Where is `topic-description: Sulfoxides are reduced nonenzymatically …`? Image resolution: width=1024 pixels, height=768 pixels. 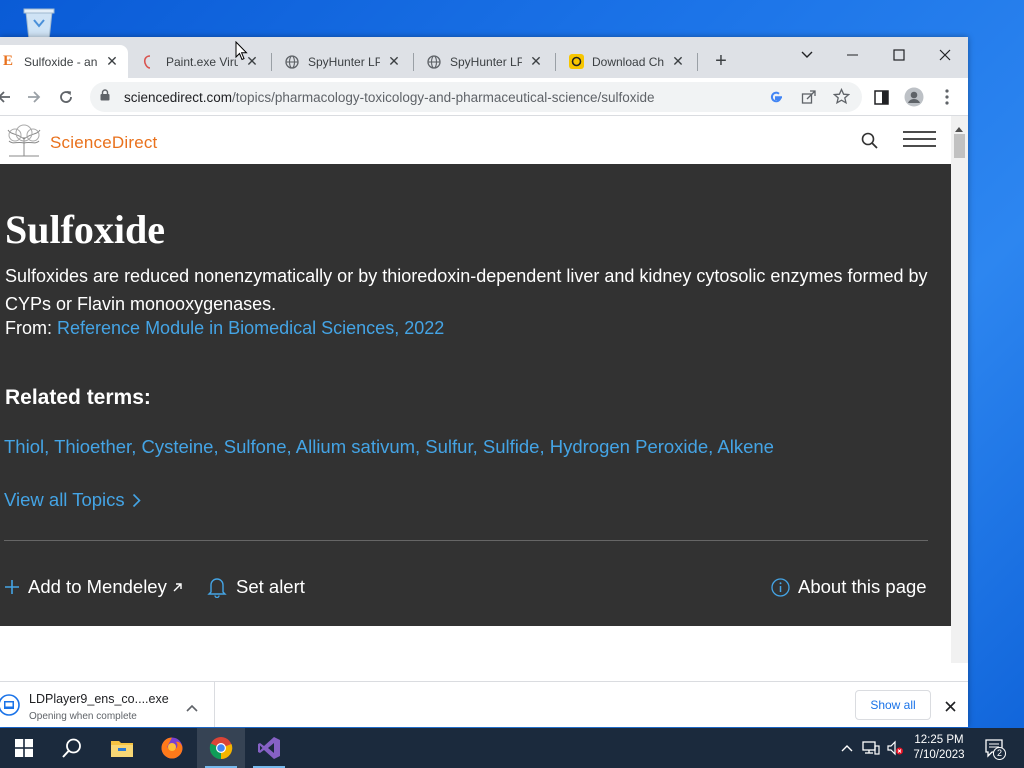 topic-description: Sulfoxides are reduced nonenzymatically … is located at coordinates (466, 290).